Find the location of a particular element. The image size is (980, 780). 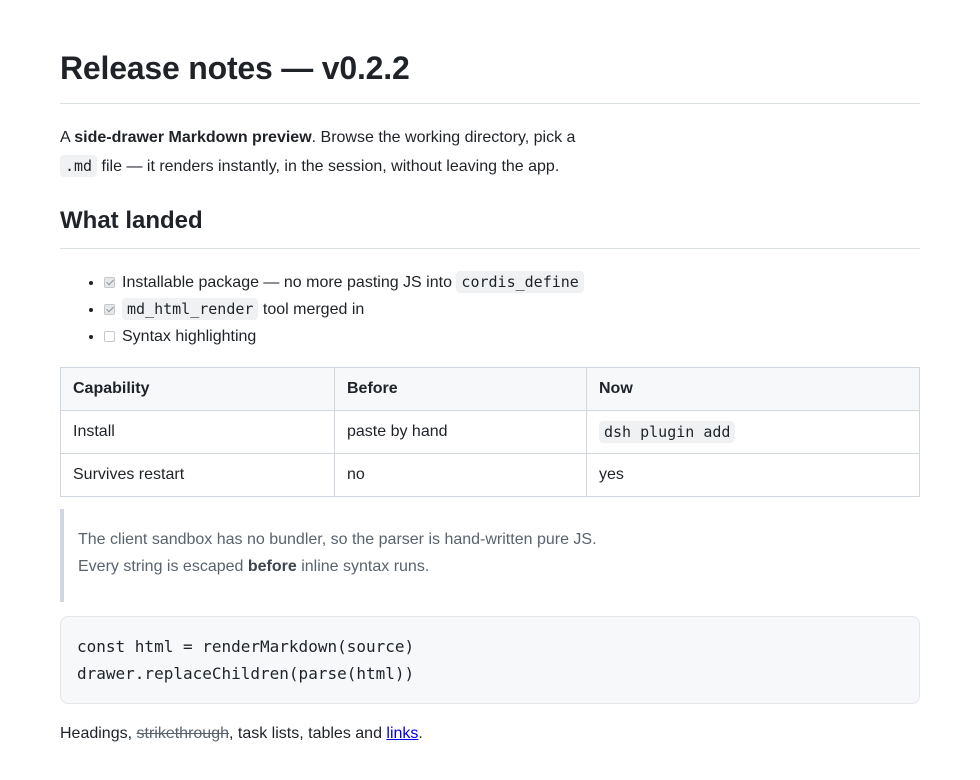

code-line: const html = renderMarkdown(source) is located at coordinates (246, 646).